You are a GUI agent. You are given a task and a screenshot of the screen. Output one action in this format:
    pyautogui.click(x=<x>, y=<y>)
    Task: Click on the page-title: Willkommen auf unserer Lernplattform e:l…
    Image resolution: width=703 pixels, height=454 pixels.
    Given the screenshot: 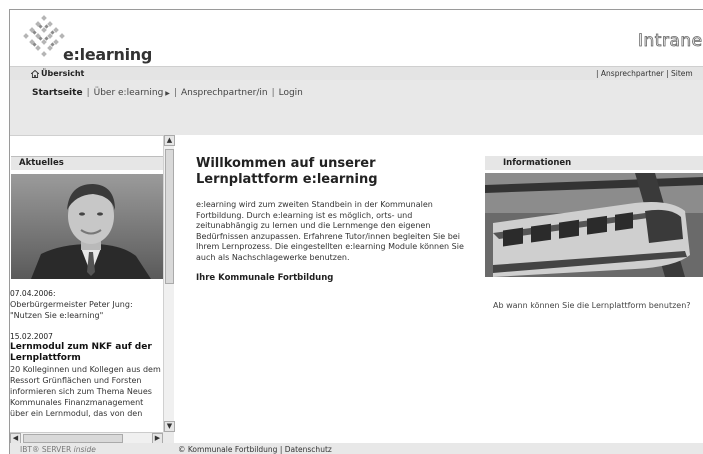 What is the action you would take?
    pyautogui.click(x=287, y=171)
    